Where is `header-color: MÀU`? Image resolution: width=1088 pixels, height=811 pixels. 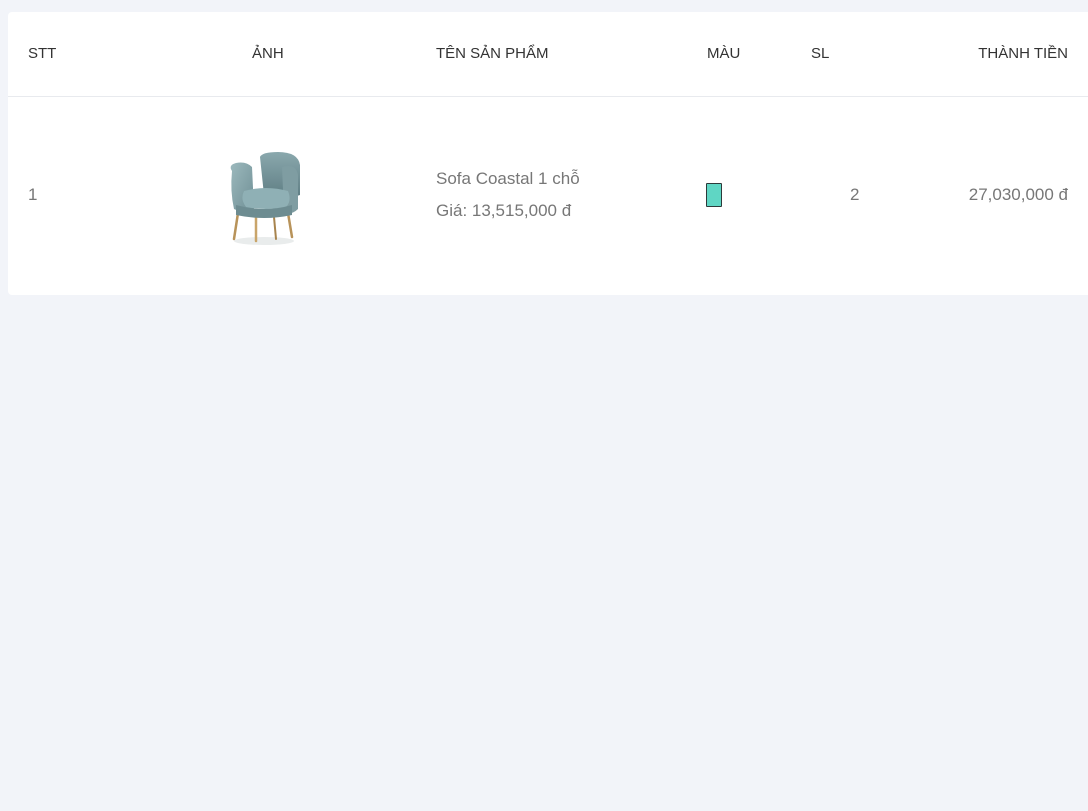 header-color: MÀU is located at coordinates (724, 53).